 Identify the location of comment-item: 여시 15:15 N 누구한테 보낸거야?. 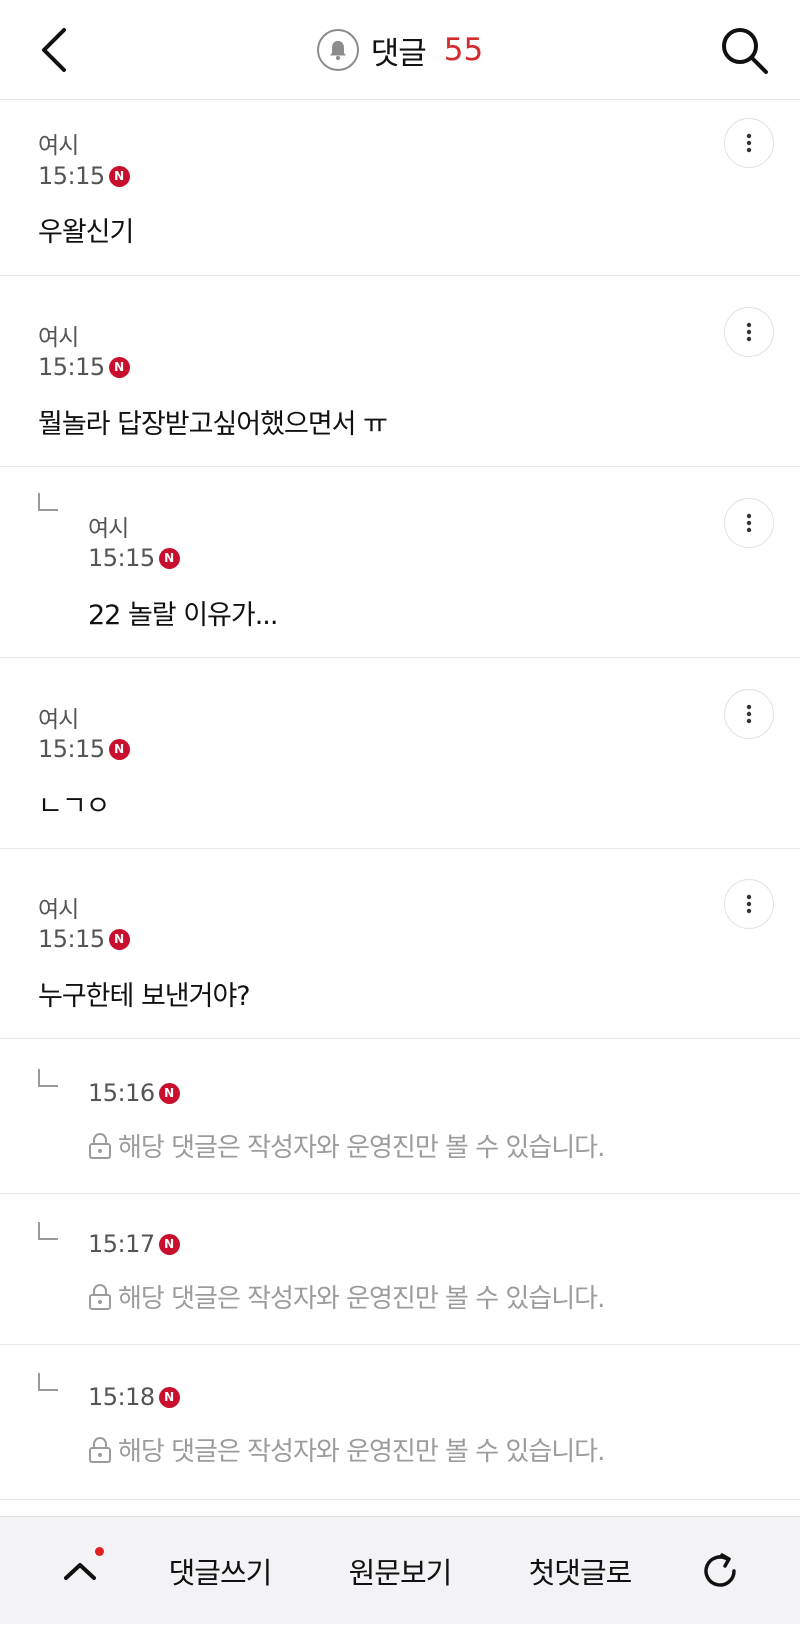
(400, 944).